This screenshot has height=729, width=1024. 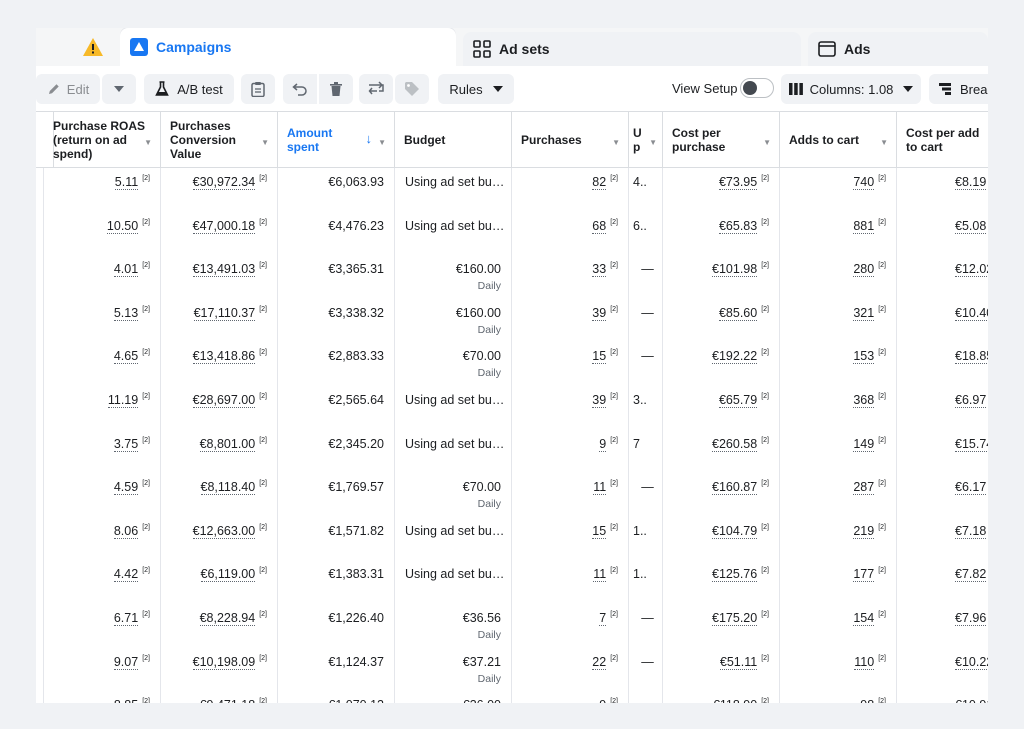 What do you see at coordinates (219, 190) in the screenshot?
I see `cell-conversion-value: €30,972.34 [2]` at bounding box center [219, 190].